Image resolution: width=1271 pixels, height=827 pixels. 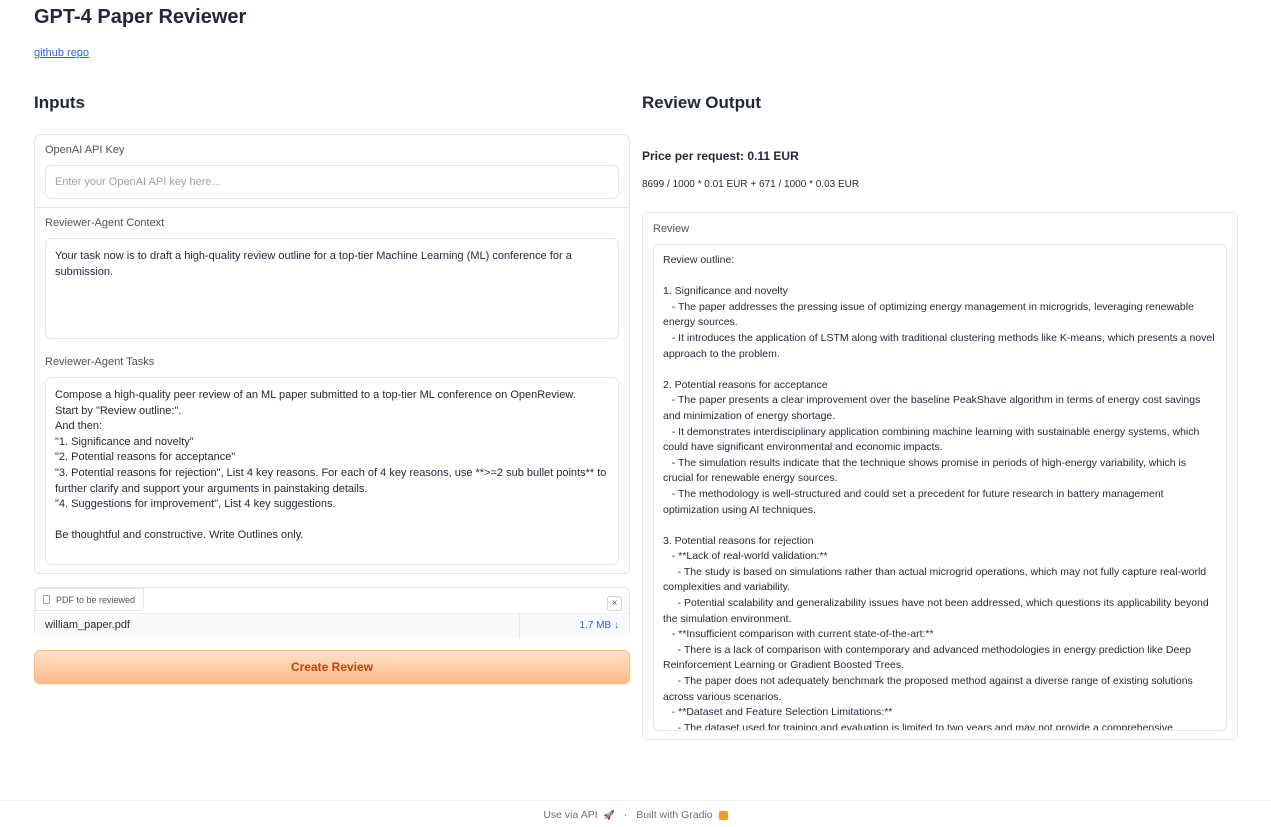 What do you see at coordinates (723, 815) in the screenshot?
I see `gradio-logo-icon` at bounding box center [723, 815].